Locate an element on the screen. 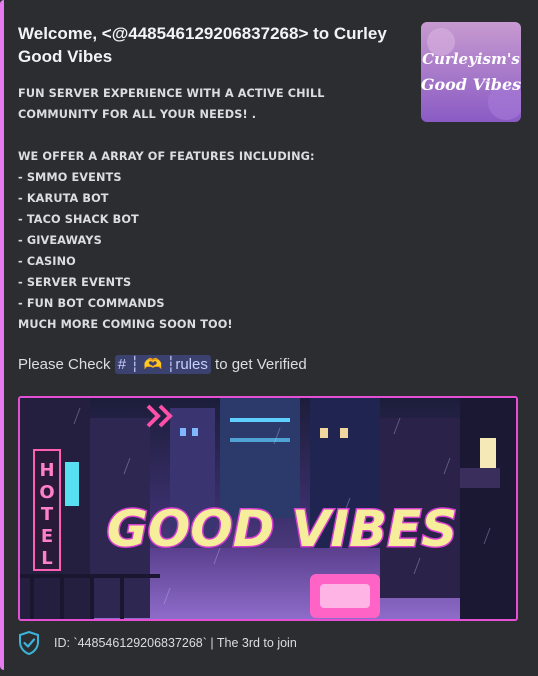 The height and width of the screenshot is (676, 538). description-line: - TACO SHACK BOT is located at coordinates (78, 219).